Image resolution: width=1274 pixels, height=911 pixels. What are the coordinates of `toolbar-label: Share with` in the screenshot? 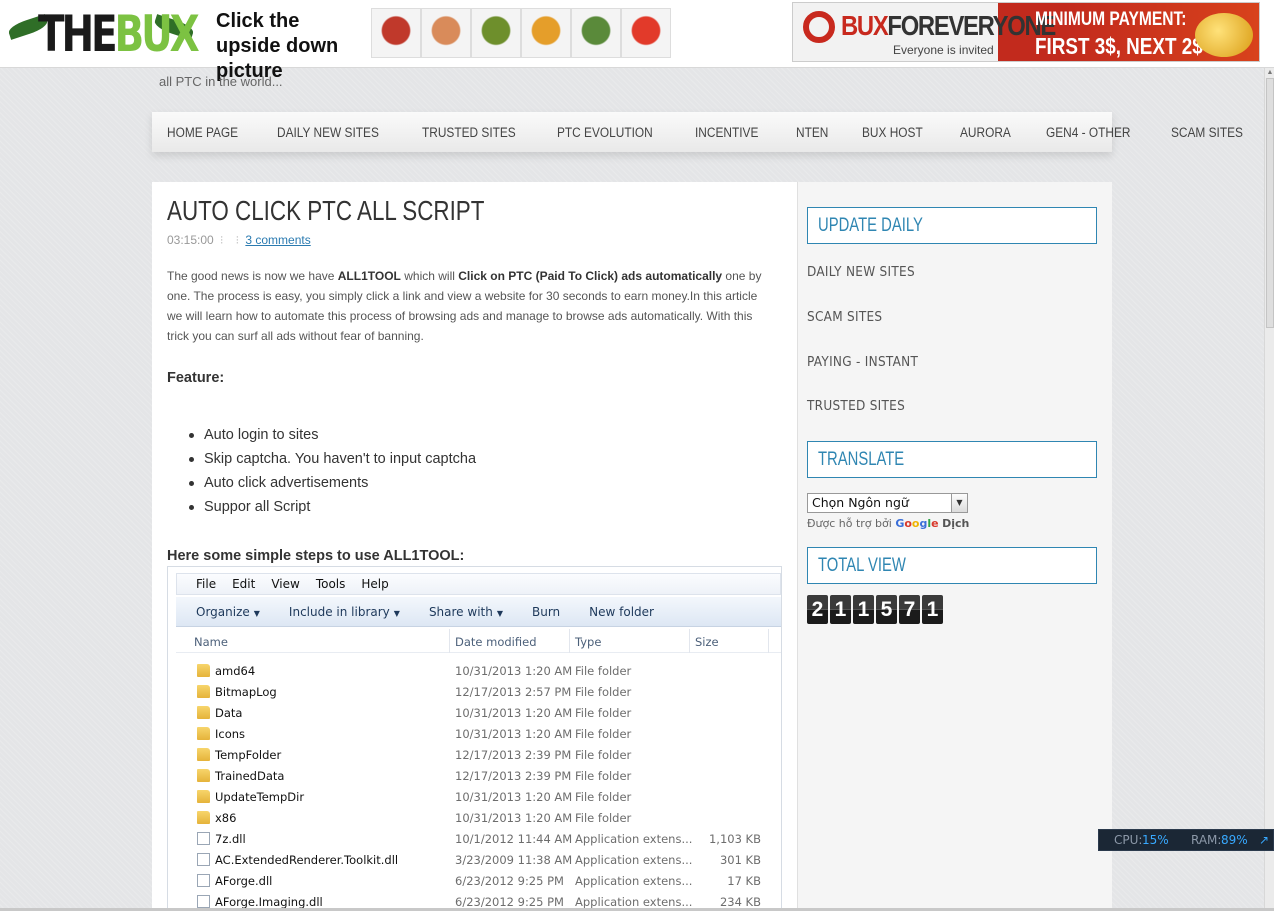 It's located at (460, 611).